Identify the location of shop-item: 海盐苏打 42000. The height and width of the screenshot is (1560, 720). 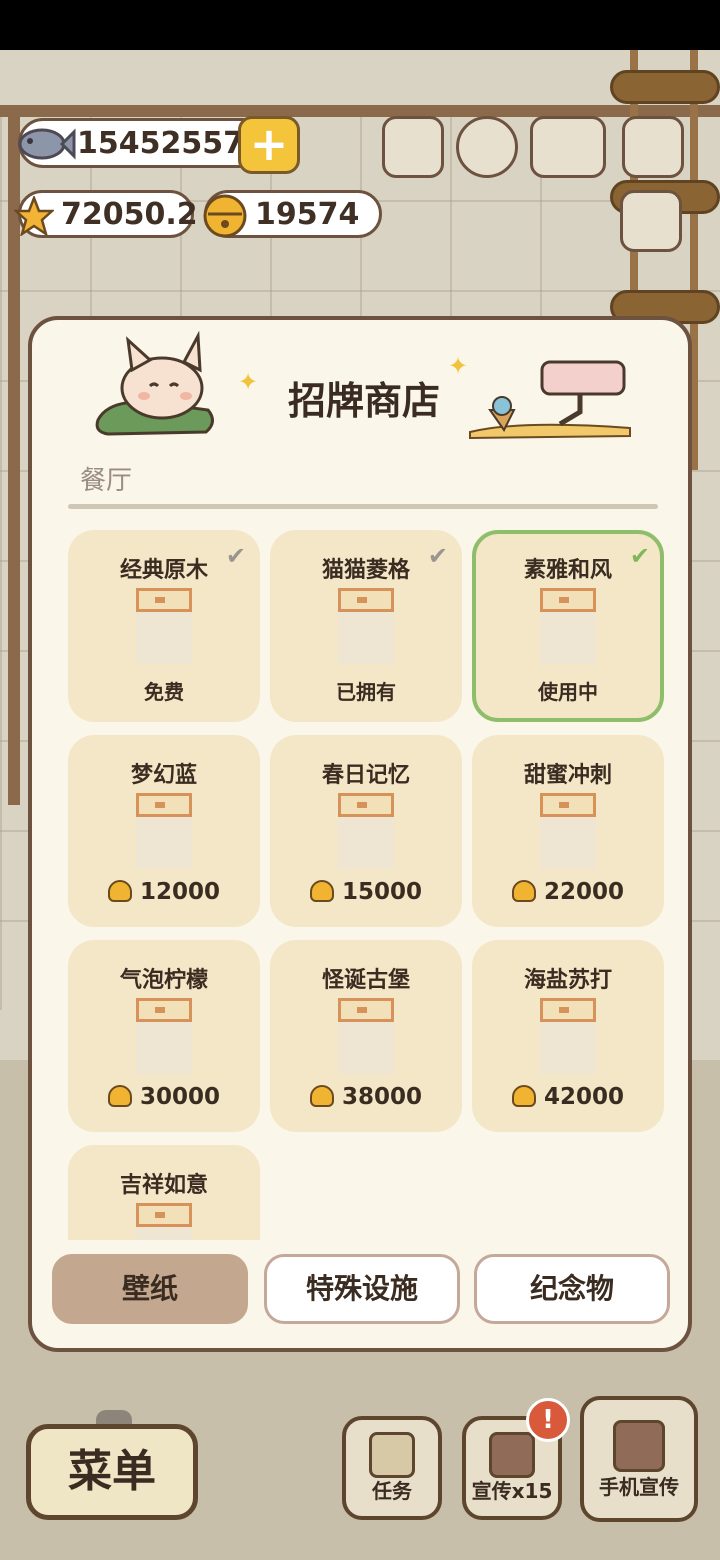
(568, 1036).